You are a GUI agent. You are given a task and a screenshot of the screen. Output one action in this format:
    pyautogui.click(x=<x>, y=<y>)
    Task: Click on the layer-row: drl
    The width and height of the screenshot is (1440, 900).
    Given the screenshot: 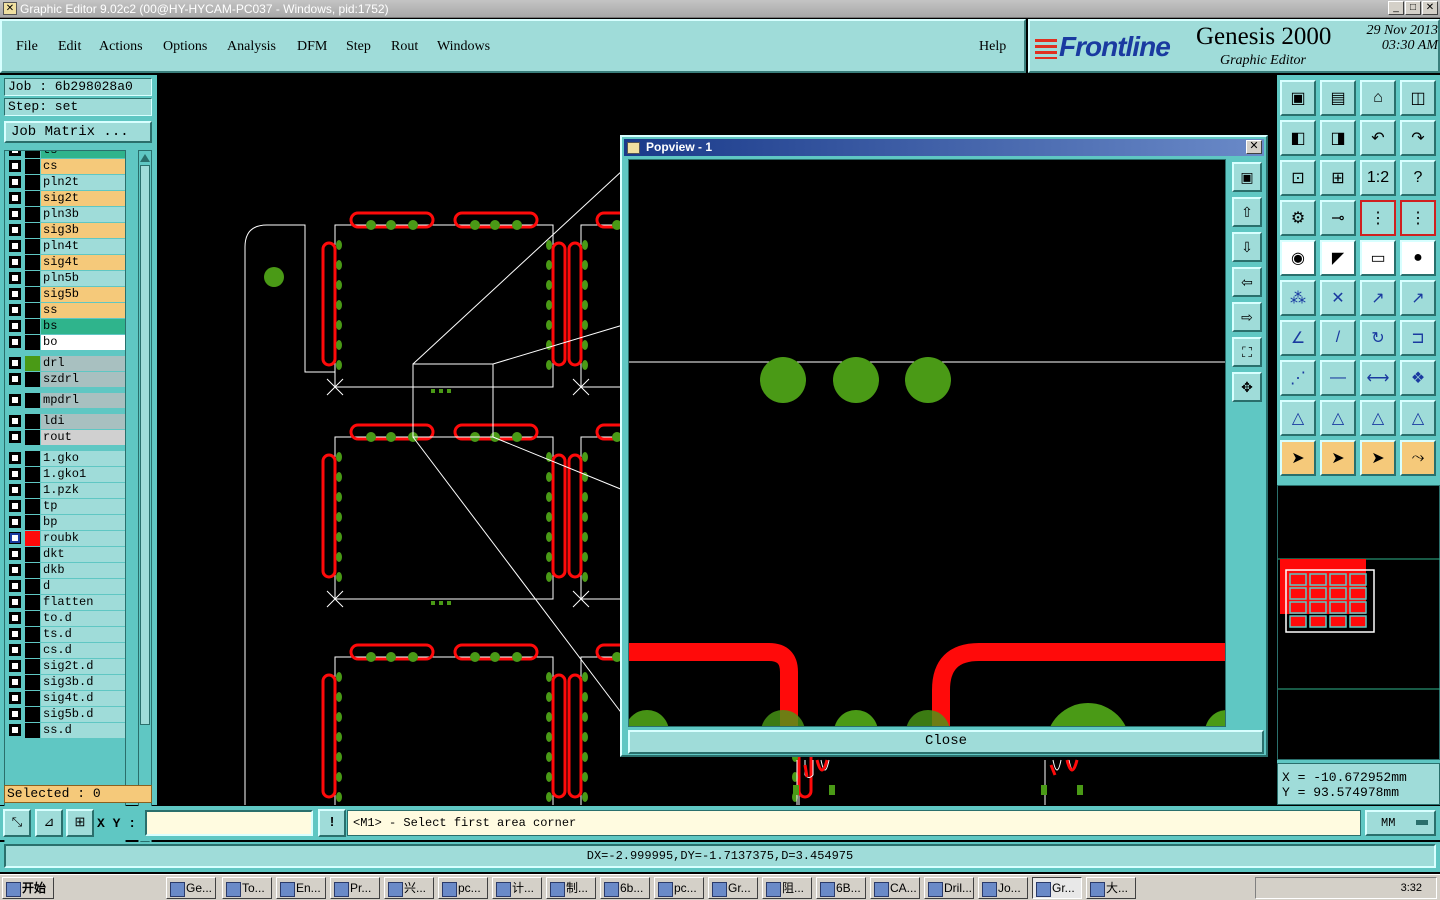 What is the action you would take?
    pyautogui.click(x=65, y=363)
    